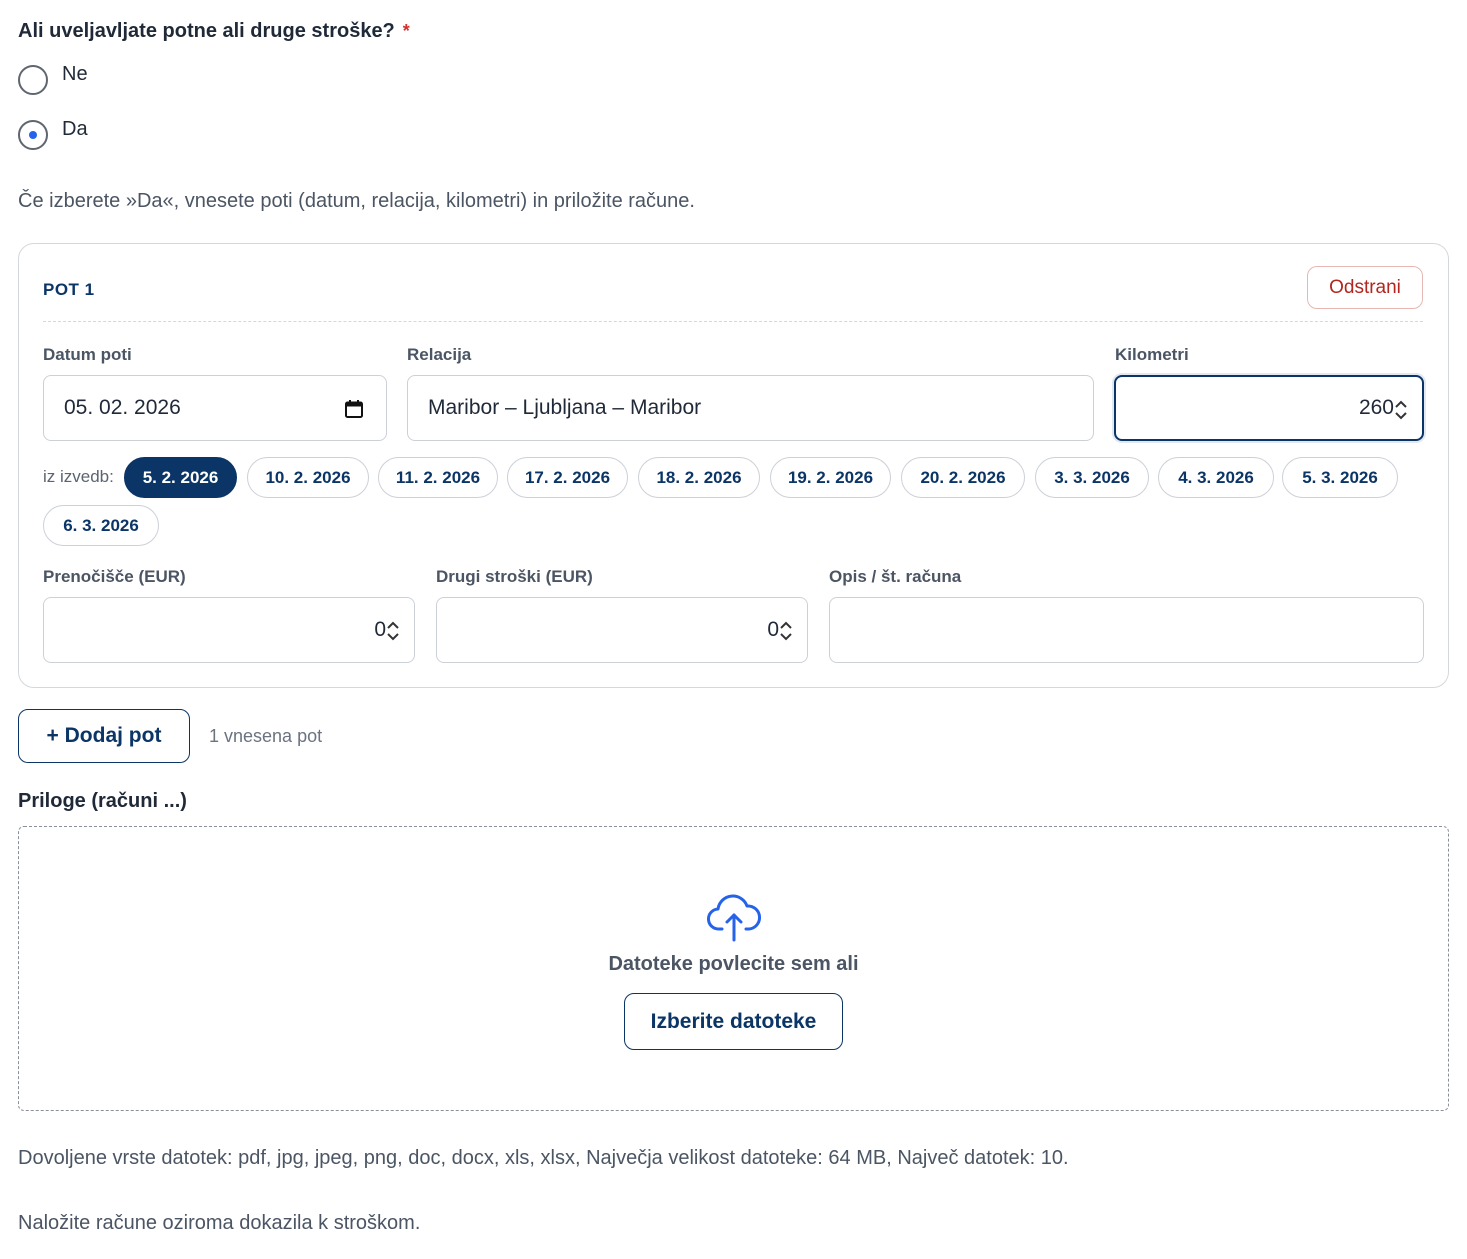  Describe the element at coordinates (750, 408) in the screenshot. I see `route-input: Maribor – Ljubljana – Maribor` at that location.